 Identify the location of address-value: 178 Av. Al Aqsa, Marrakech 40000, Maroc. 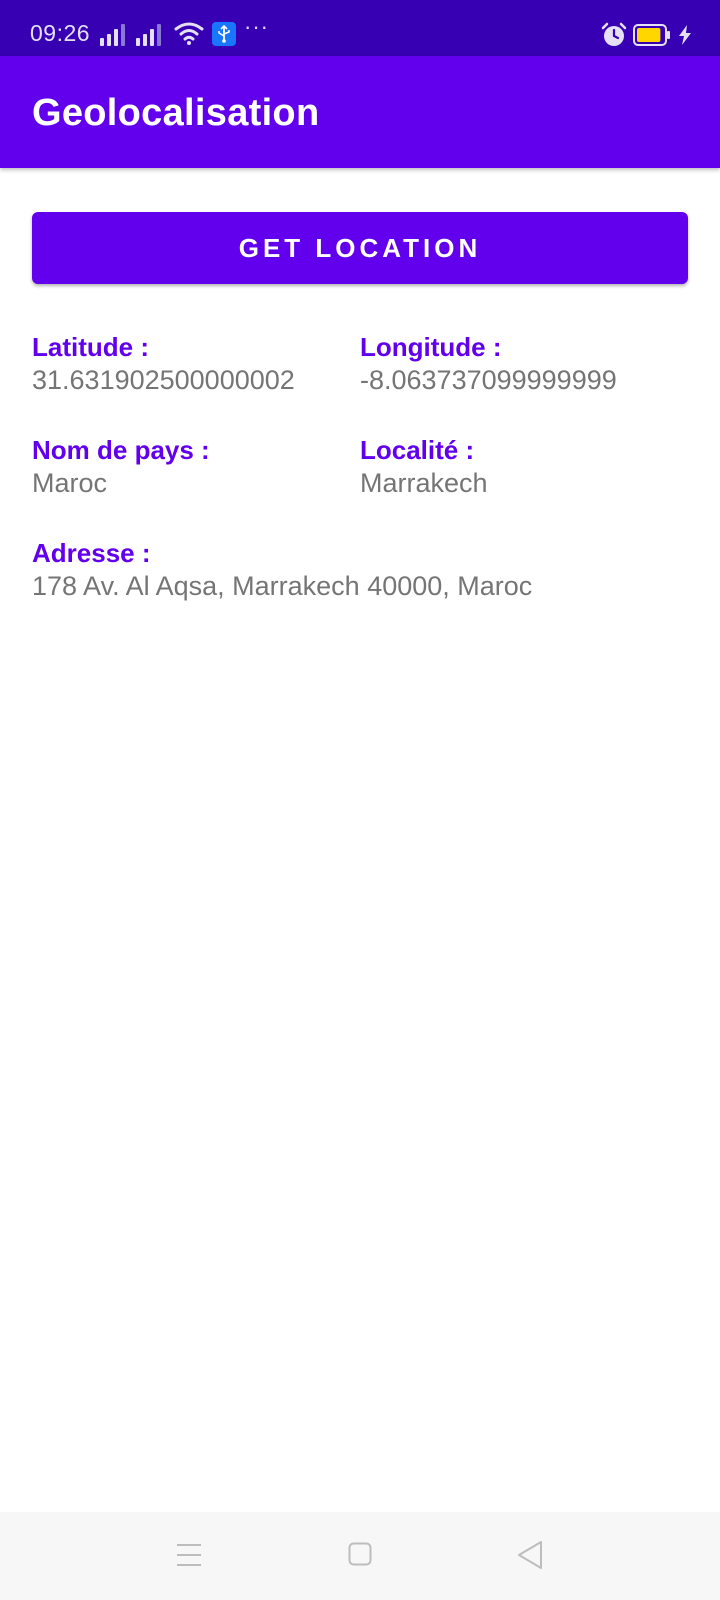
(282, 586).